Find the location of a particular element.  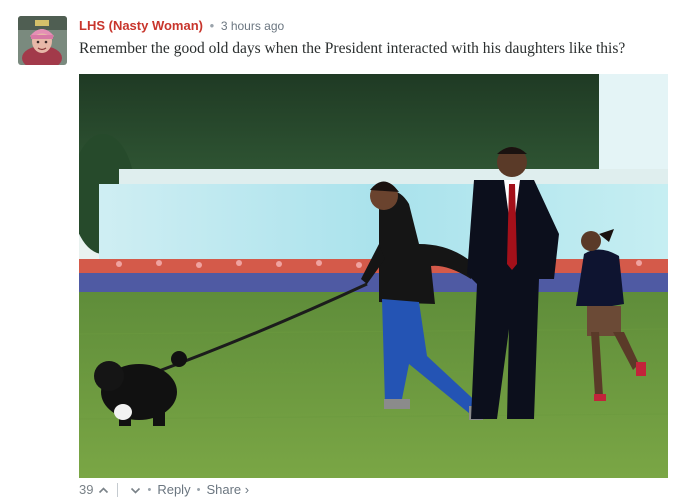

upvote-button is located at coordinates (103, 490).